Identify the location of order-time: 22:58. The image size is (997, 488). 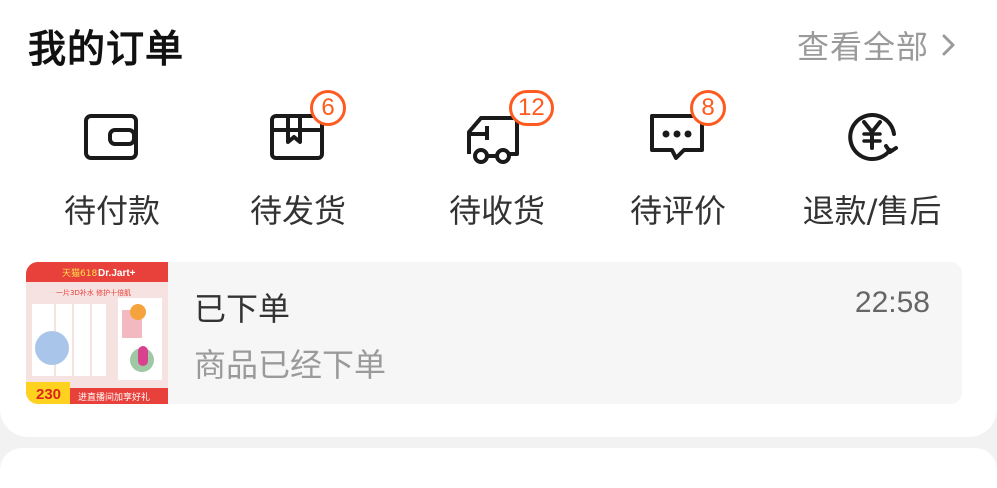
(892, 302).